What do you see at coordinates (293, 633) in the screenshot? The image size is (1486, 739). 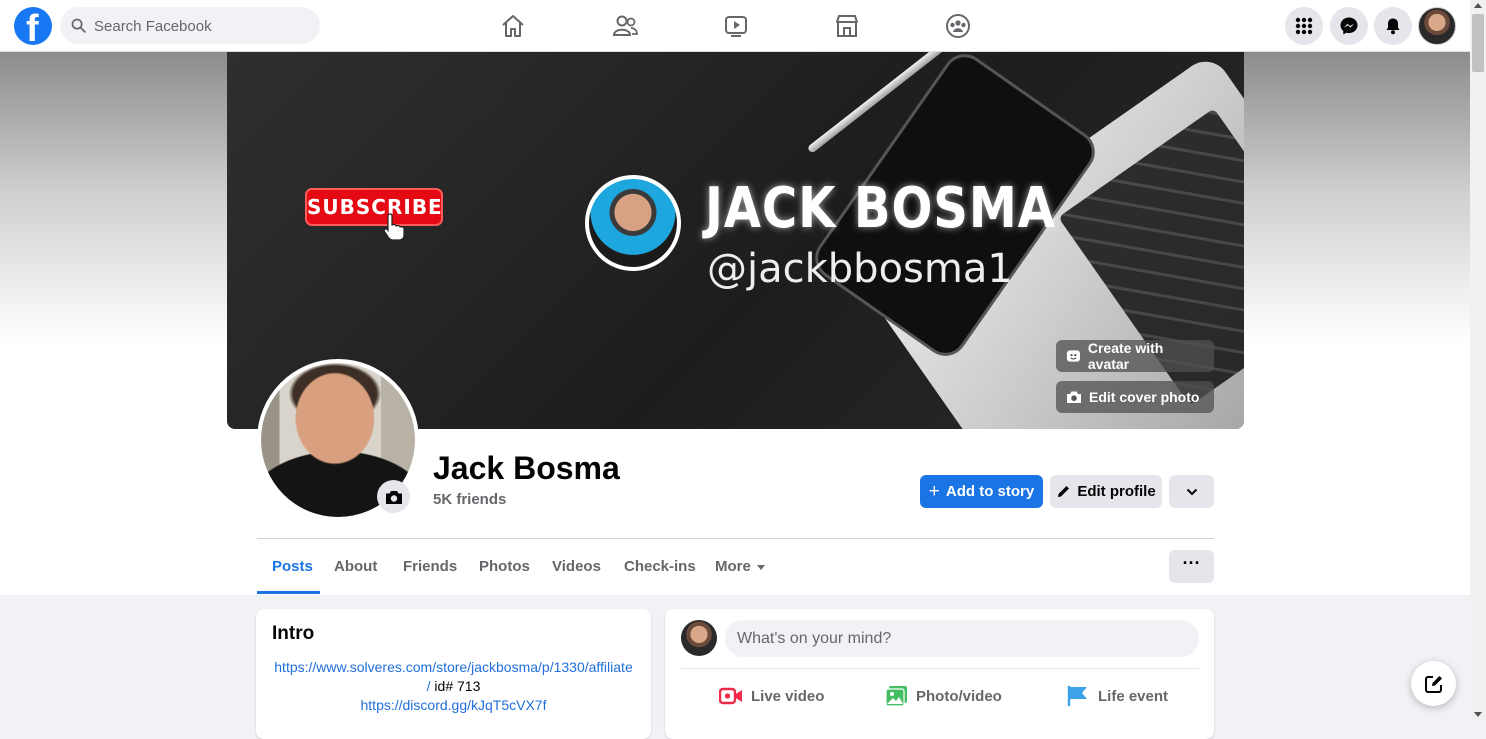 I see `intro-title: Intro` at bounding box center [293, 633].